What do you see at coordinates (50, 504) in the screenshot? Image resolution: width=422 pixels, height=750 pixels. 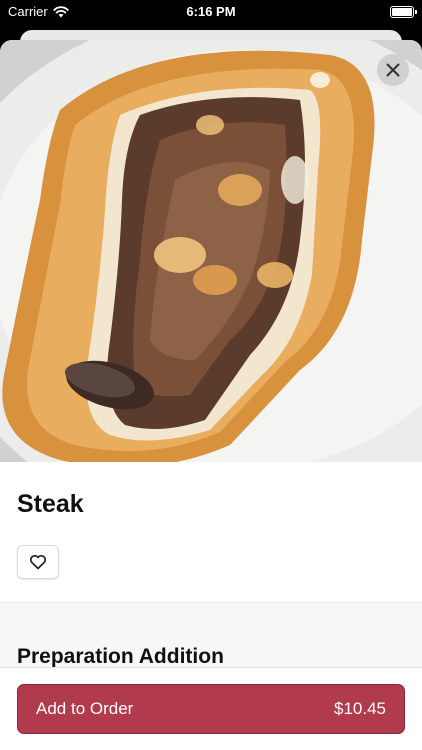 I see `item-title: Steak` at bounding box center [50, 504].